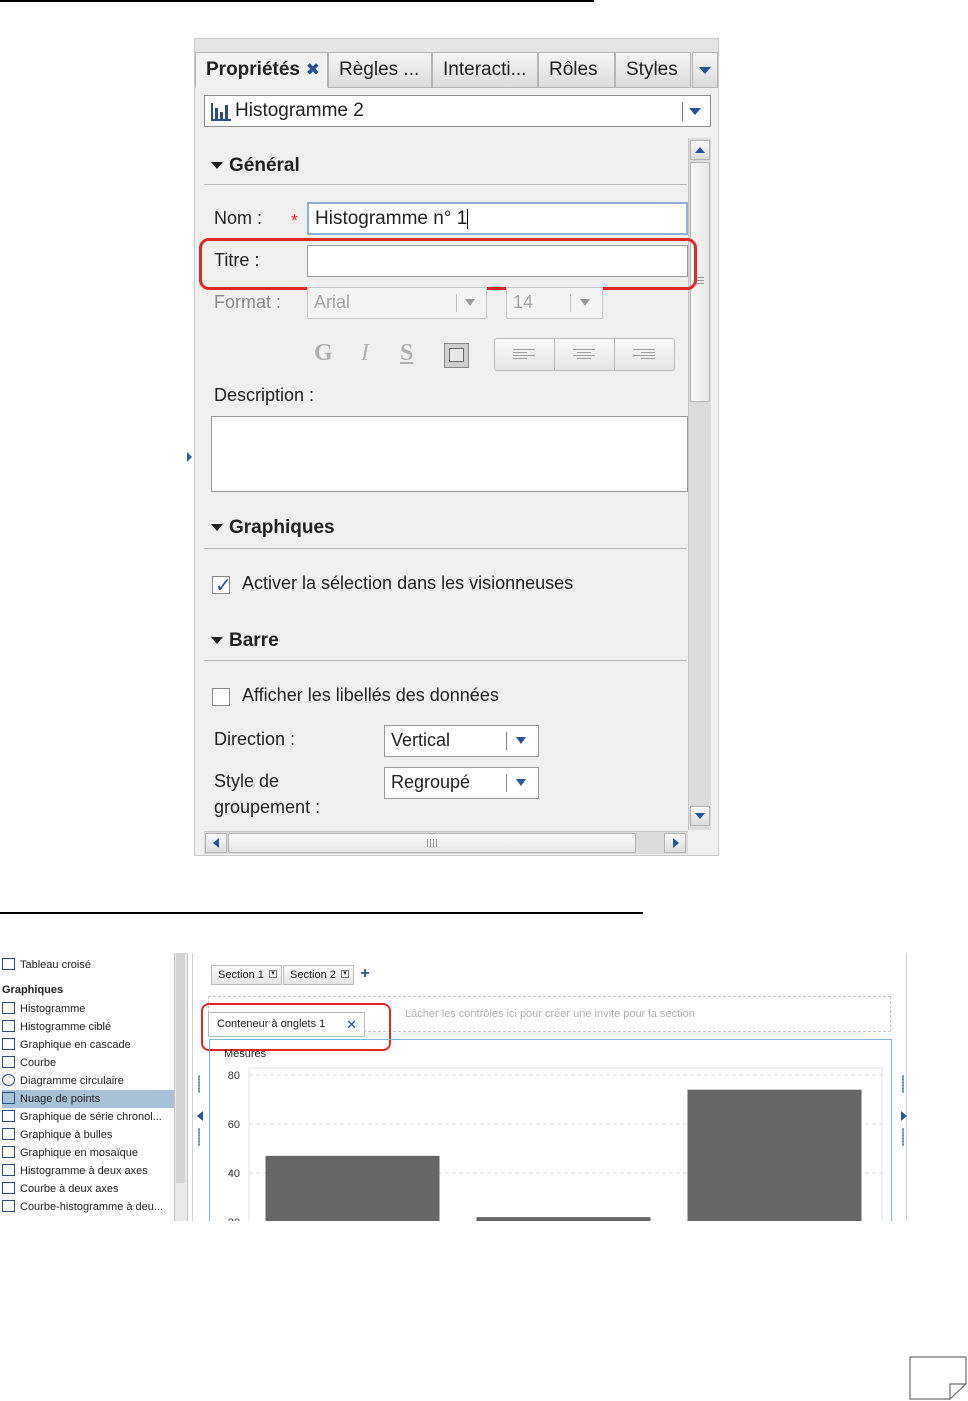 The image size is (968, 1401). Describe the element at coordinates (406, 353) in the screenshot. I see `strikethrough-button: S` at that location.